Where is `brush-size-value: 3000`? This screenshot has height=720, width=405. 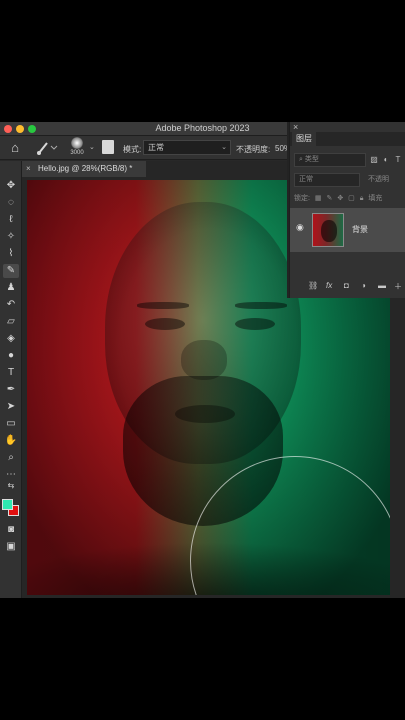 brush-size-value: 3000 is located at coordinates (77, 153).